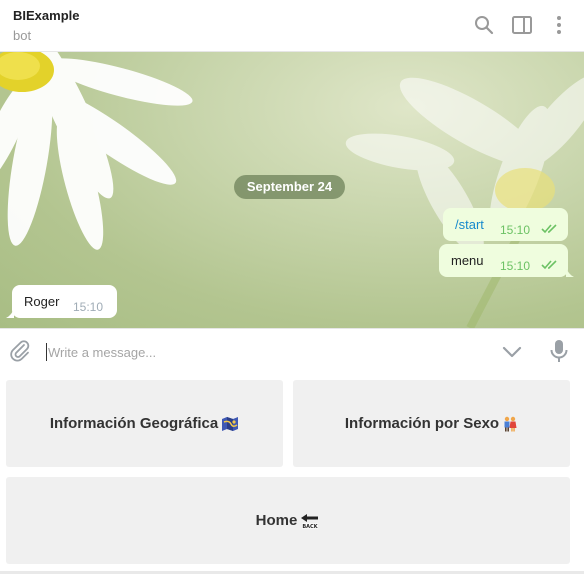 This screenshot has height=574, width=584. What do you see at coordinates (310, 521) in the screenshot?
I see `back-arrow-icon: BACK` at bounding box center [310, 521].